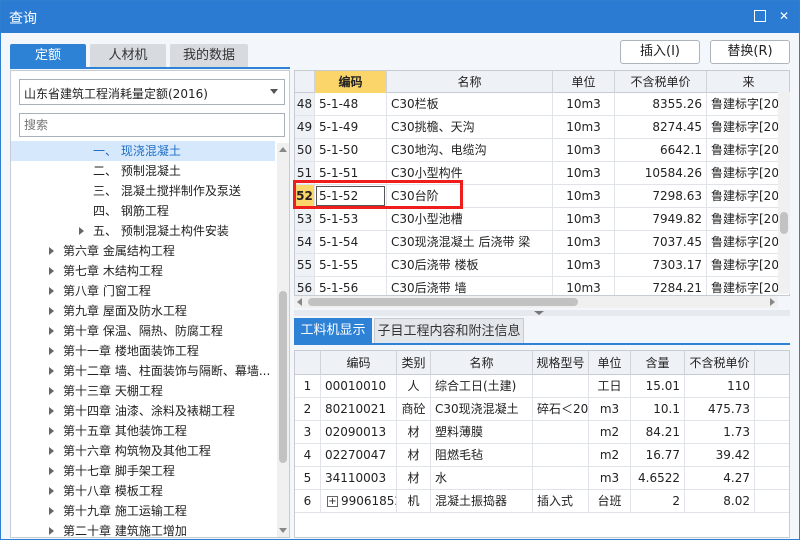 Image resolution: width=800 pixels, height=540 pixels. Describe the element at coordinates (660, 52) in the screenshot. I see `insert-button: 插入(I)` at that location.